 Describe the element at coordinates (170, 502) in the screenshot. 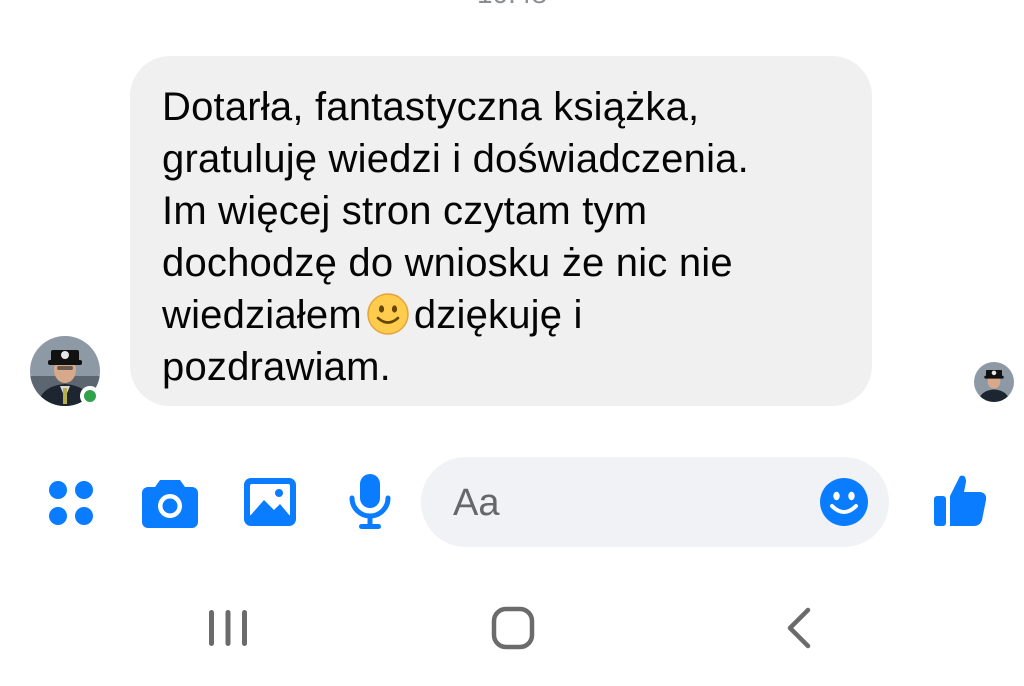

I see `camera-icon` at that location.